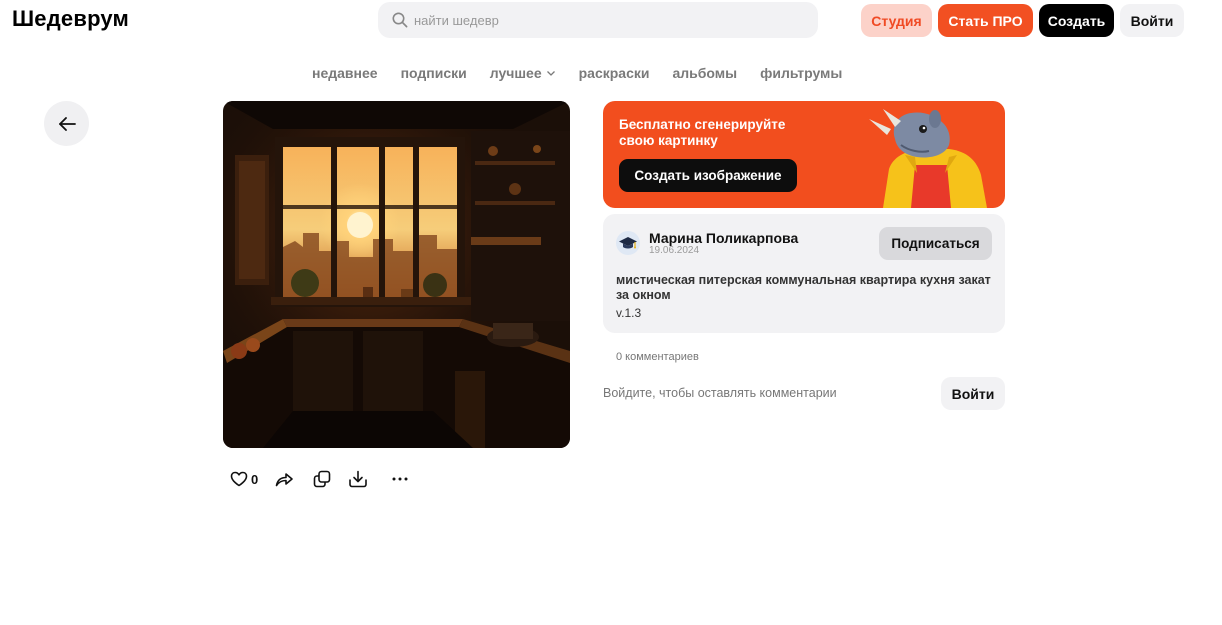  I want to click on copy-button, so click(322, 479).